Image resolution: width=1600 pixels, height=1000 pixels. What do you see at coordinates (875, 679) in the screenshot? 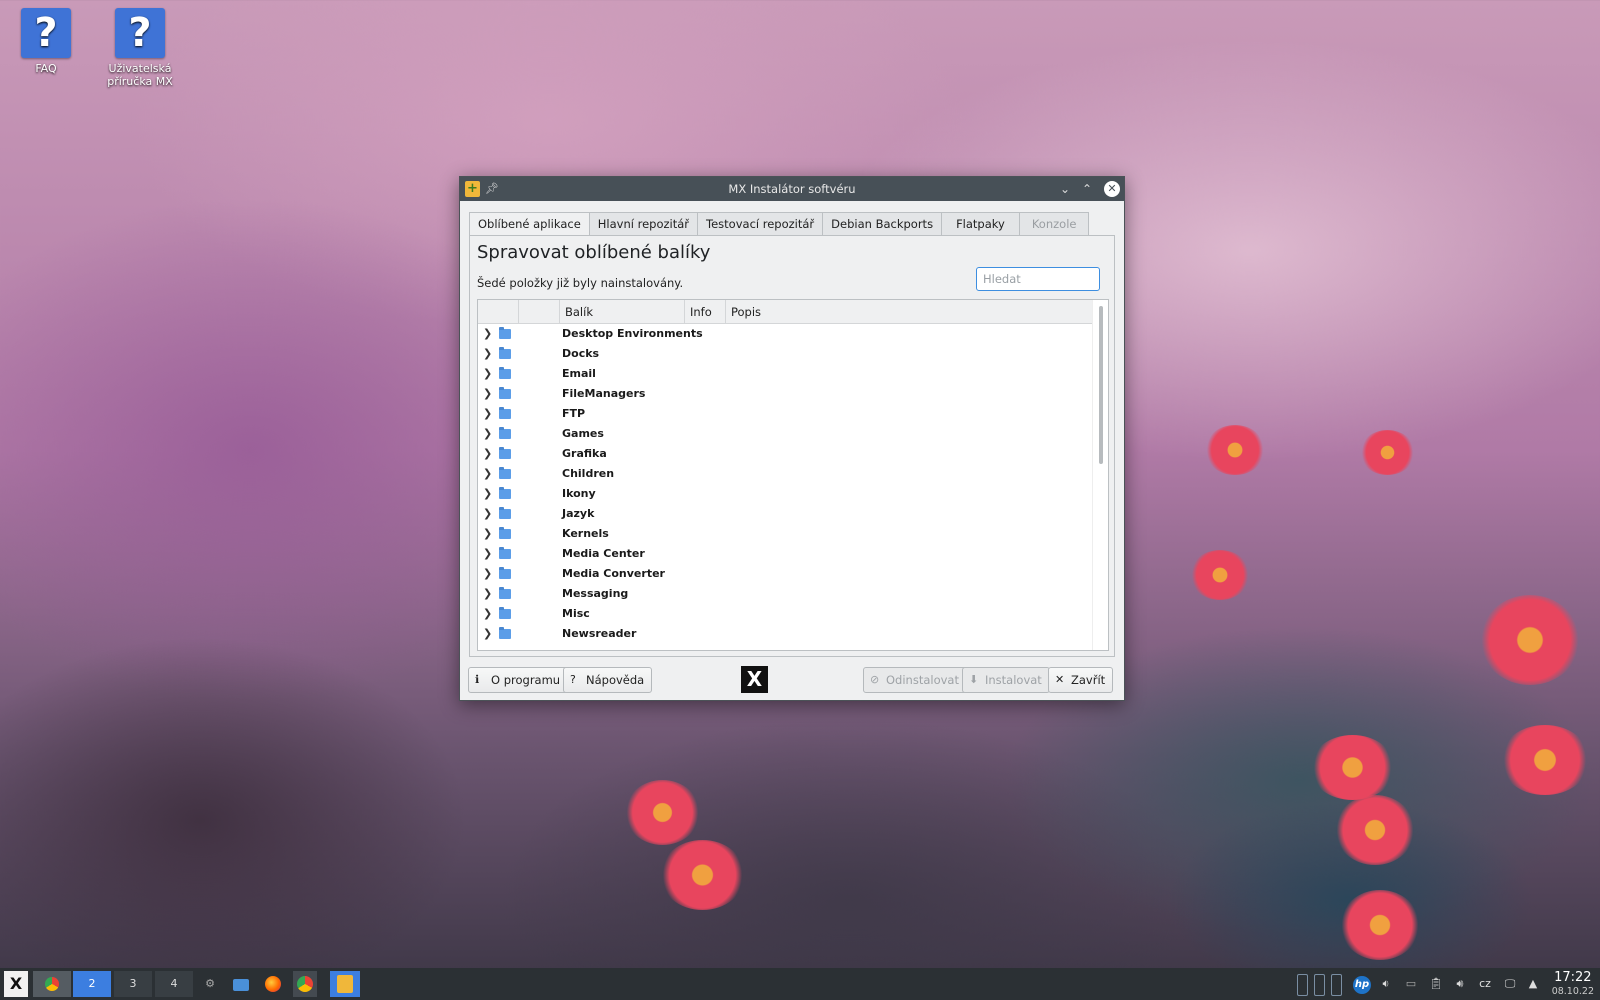
I see `block-icon: ⊘` at bounding box center [875, 679].